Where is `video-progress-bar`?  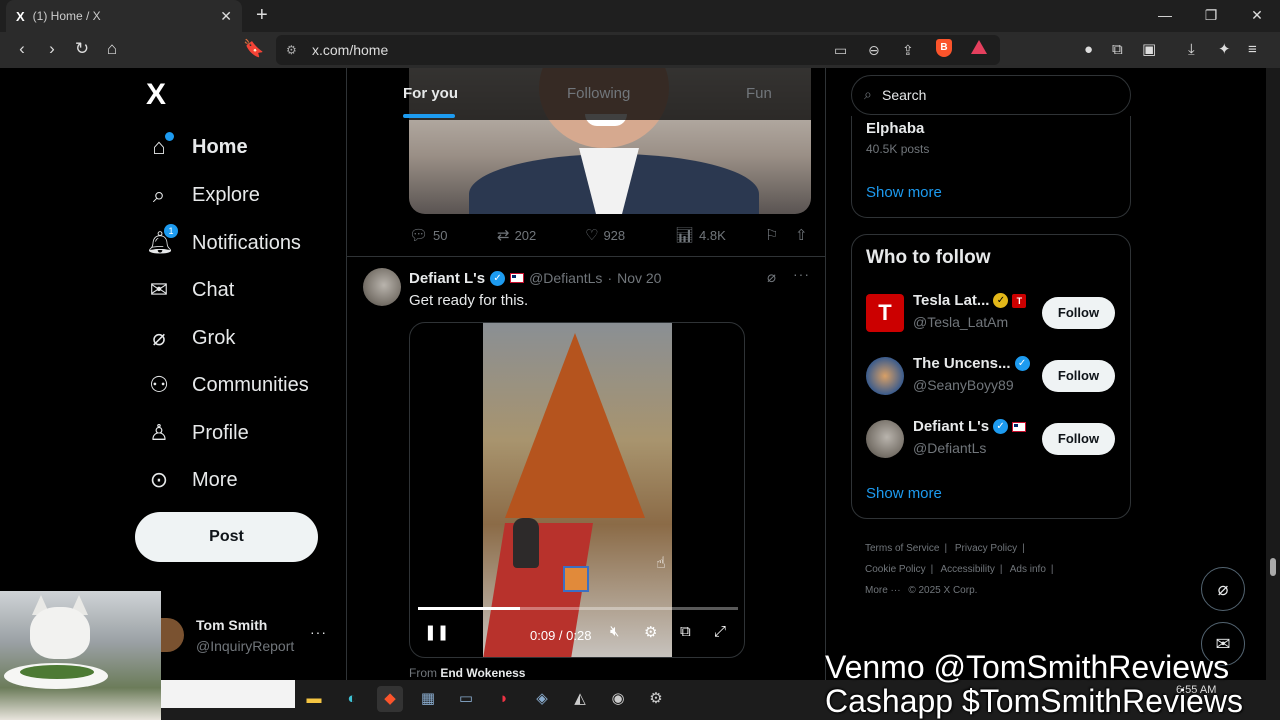
video-progress-bar is located at coordinates (578, 608).